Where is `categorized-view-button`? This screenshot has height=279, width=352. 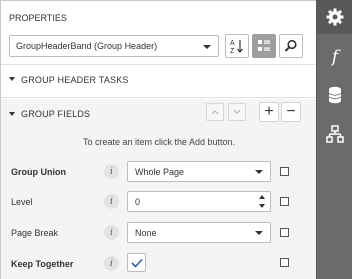 categorized-view-button is located at coordinates (264, 46).